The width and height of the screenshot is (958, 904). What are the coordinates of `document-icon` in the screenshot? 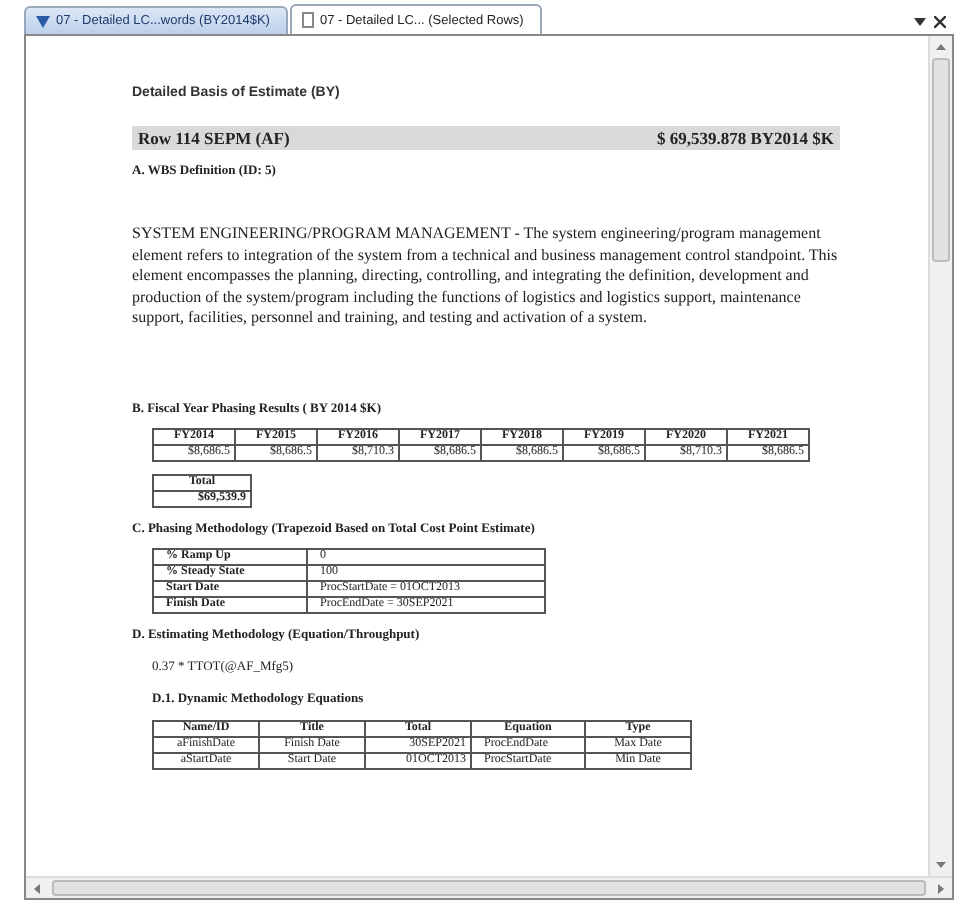 It's located at (307, 20).